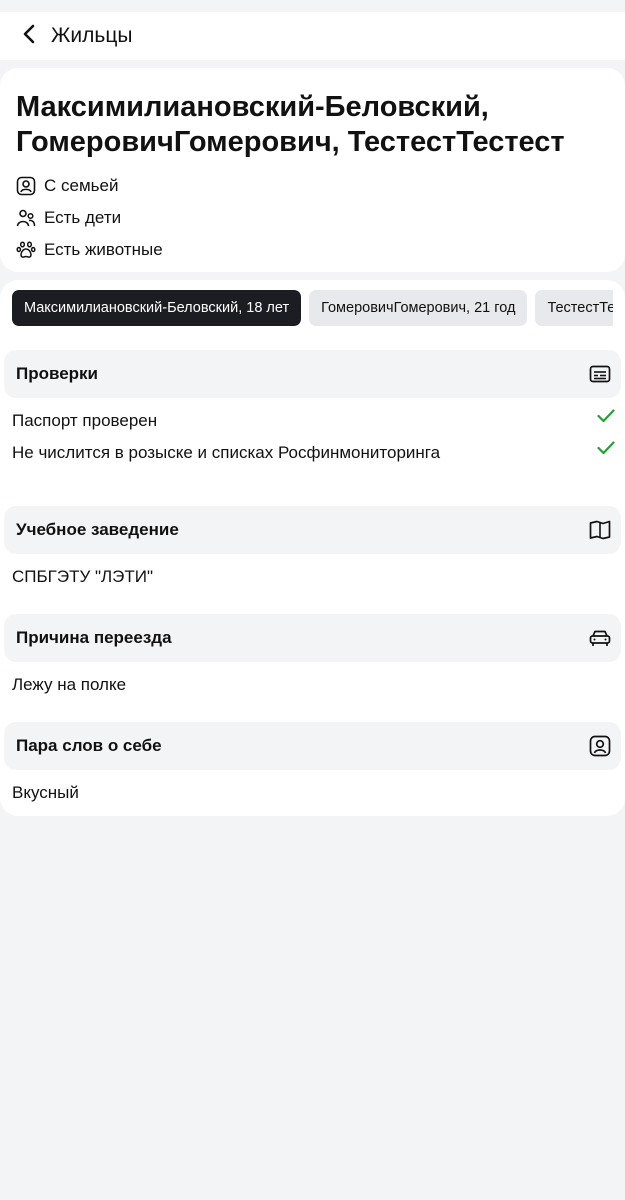 The image size is (625, 1200). Describe the element at coordinates (312, 186) in the screenshot. I see `trait-family: С семьей` at that location.